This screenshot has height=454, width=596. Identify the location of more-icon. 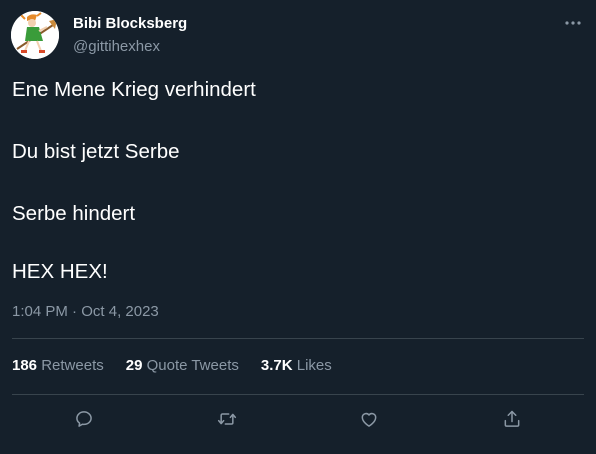
(573, 23).